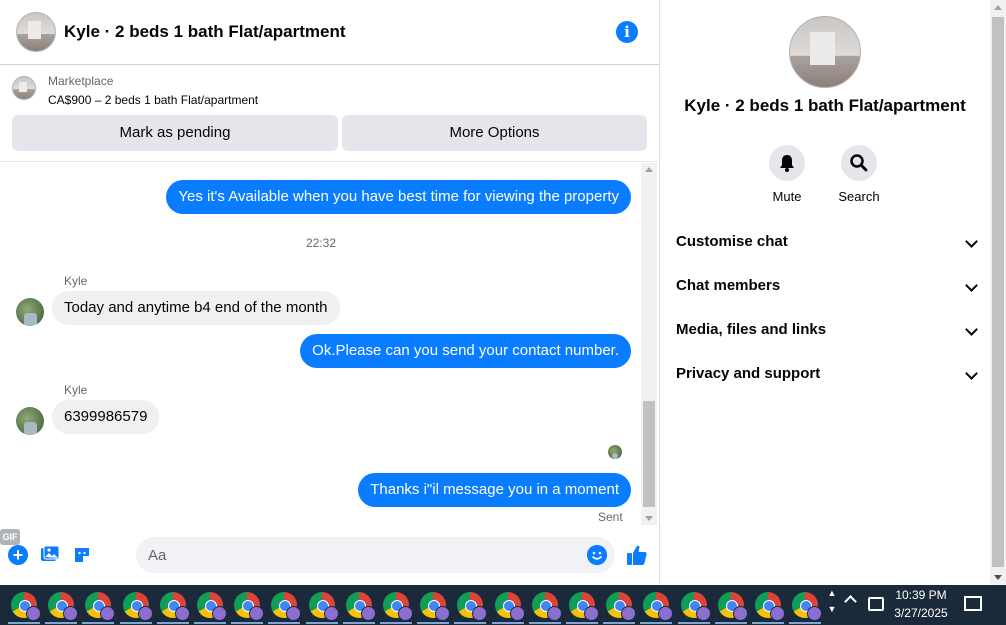 The image size is (1006, 625). I want to click on listing-avatar-large, so click(825, 52).